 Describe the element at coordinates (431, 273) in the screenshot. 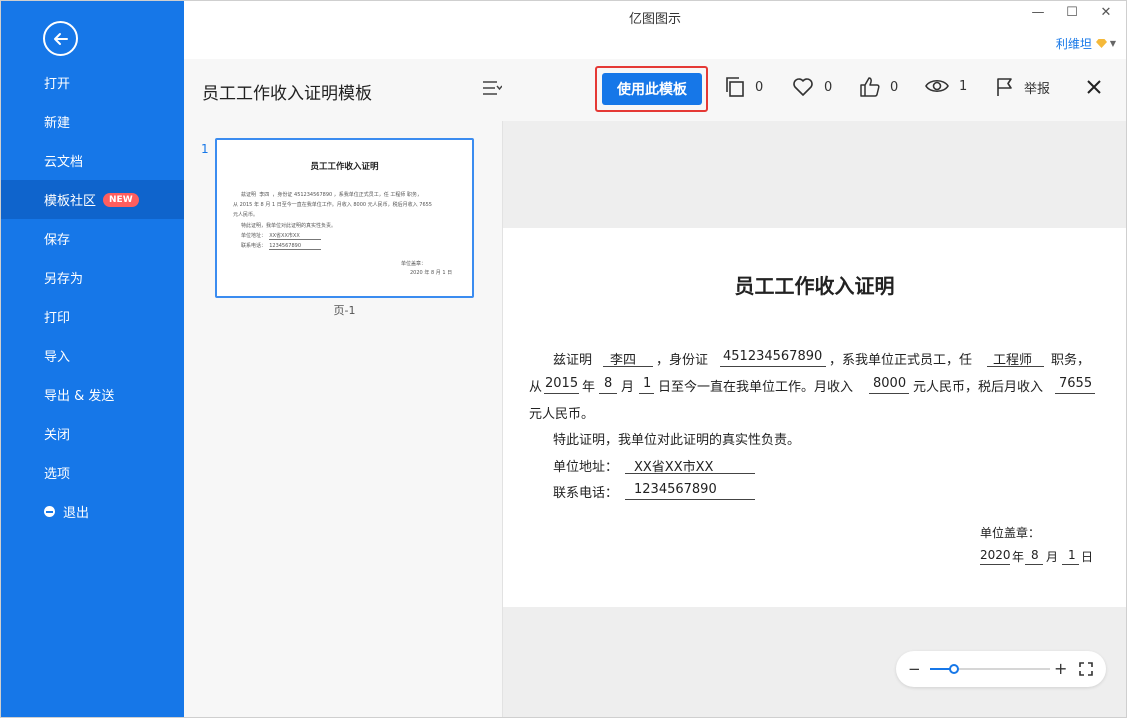

I see `mini-date: 2020 年 8 月 1 日` at that location.